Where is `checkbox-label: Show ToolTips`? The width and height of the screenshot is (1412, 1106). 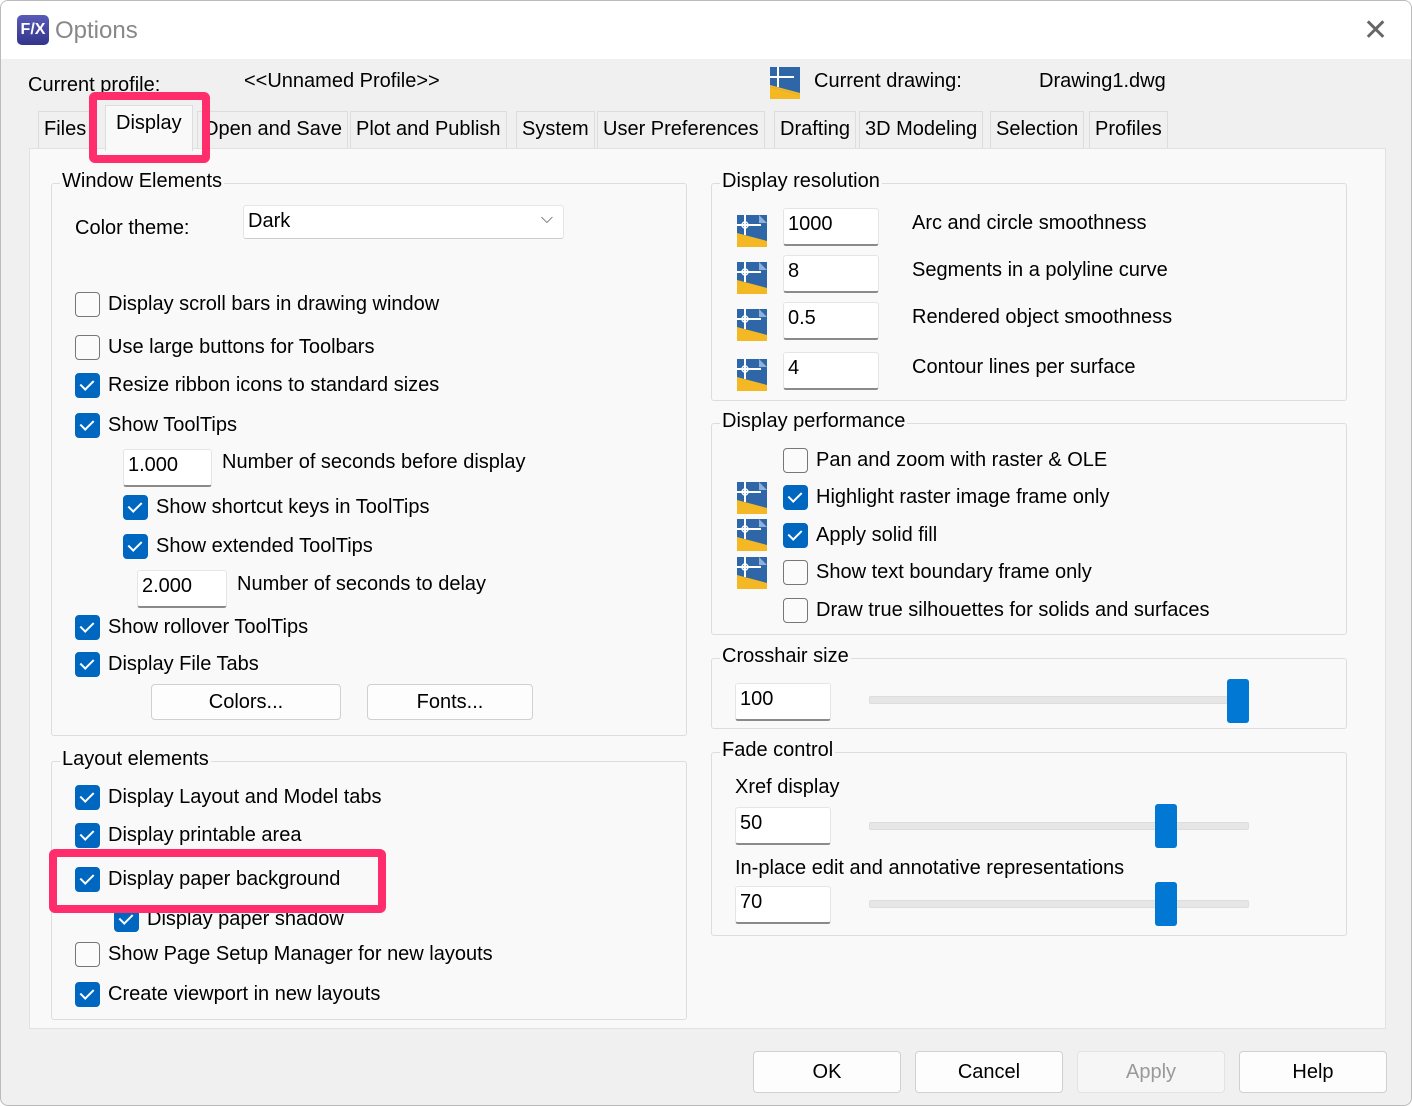 checkbox-label: Show ToolTips is located at coordinates (172, 425).